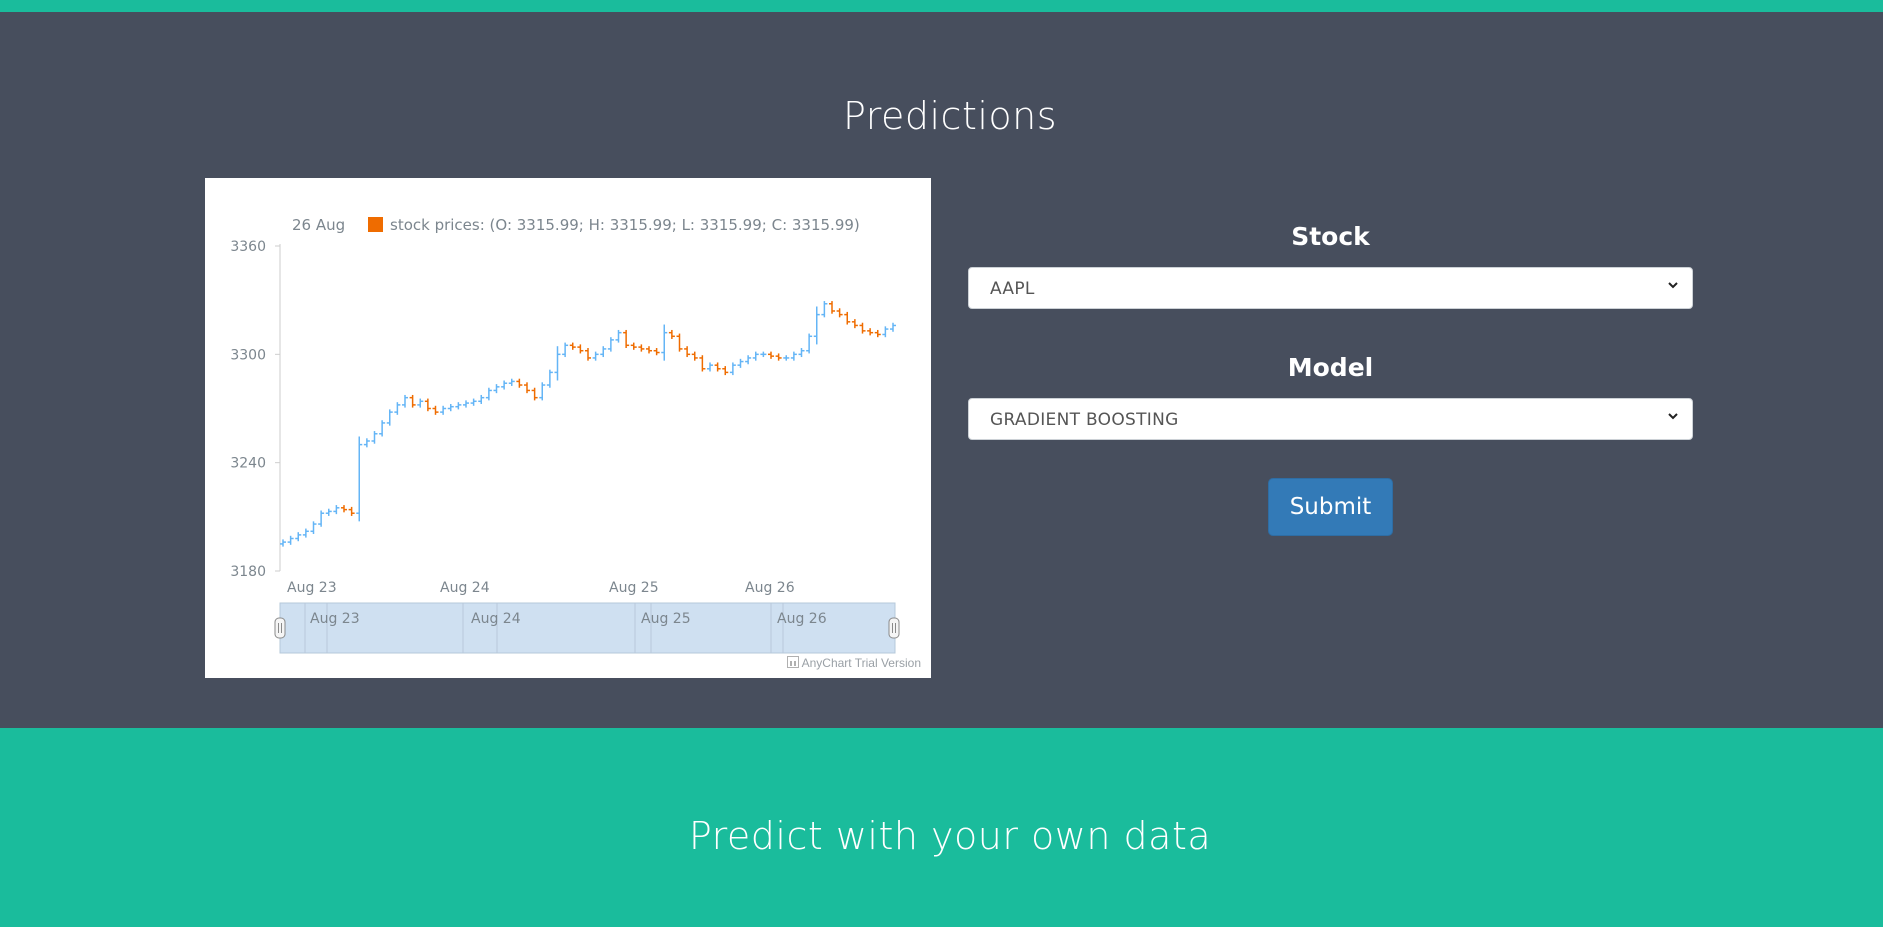 The height and width of the screenshot is (927, 1883). I want to click on y-tick-label: 3300, so click(248, 355).